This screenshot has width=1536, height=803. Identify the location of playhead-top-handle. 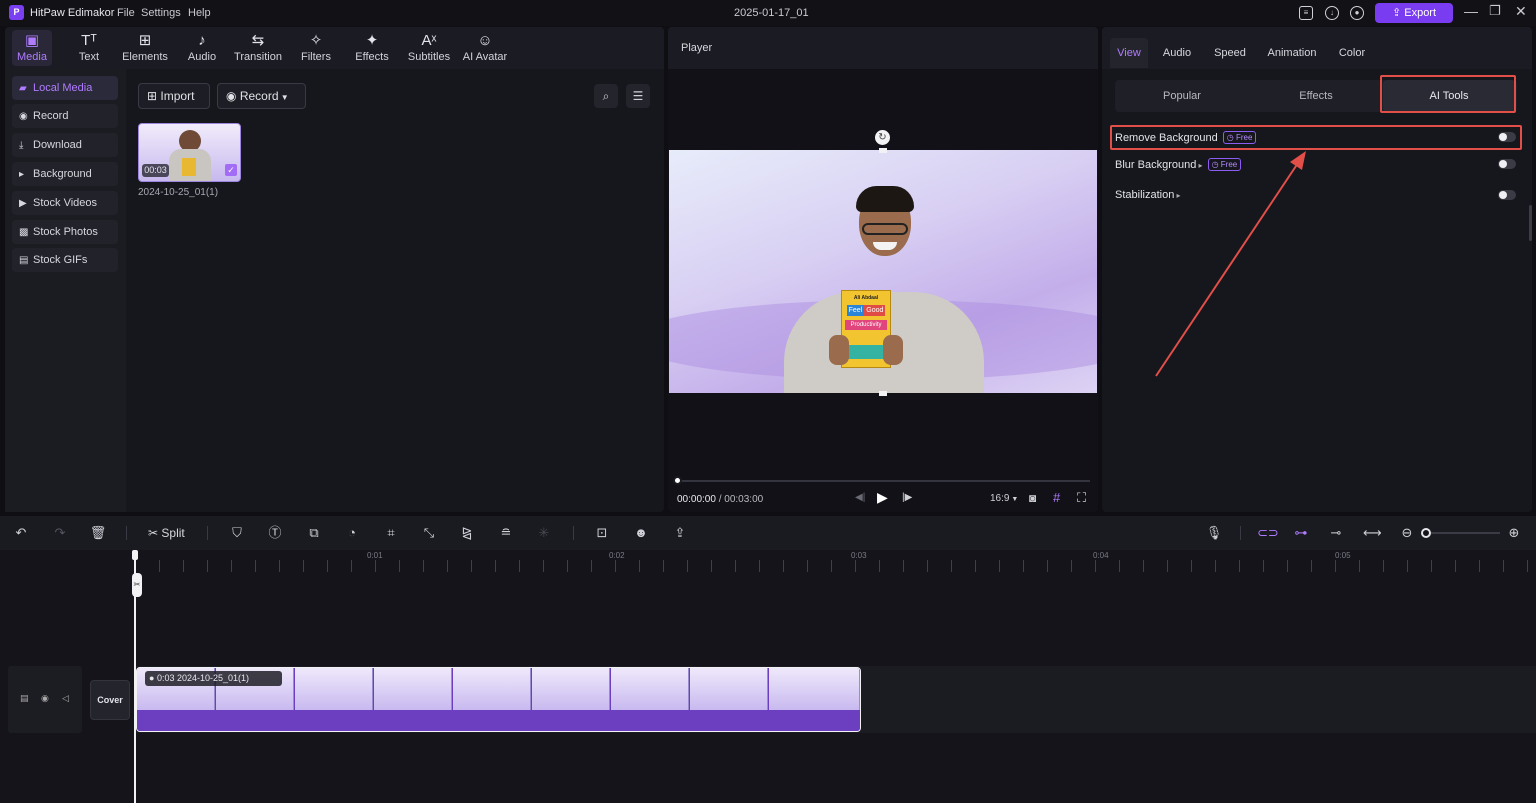
(135, 555).